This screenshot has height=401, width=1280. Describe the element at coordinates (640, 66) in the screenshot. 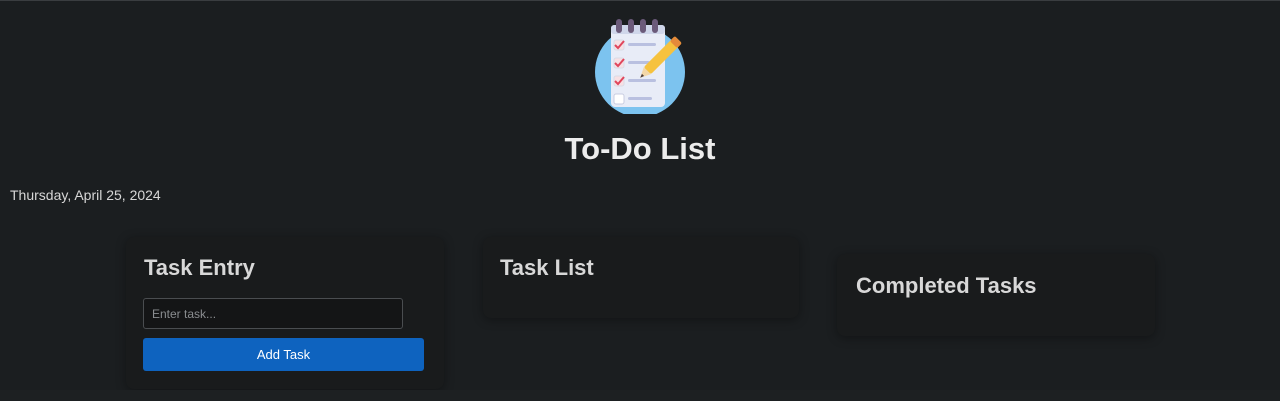

I see `notepad-checklist-pencil-icon` at that location.